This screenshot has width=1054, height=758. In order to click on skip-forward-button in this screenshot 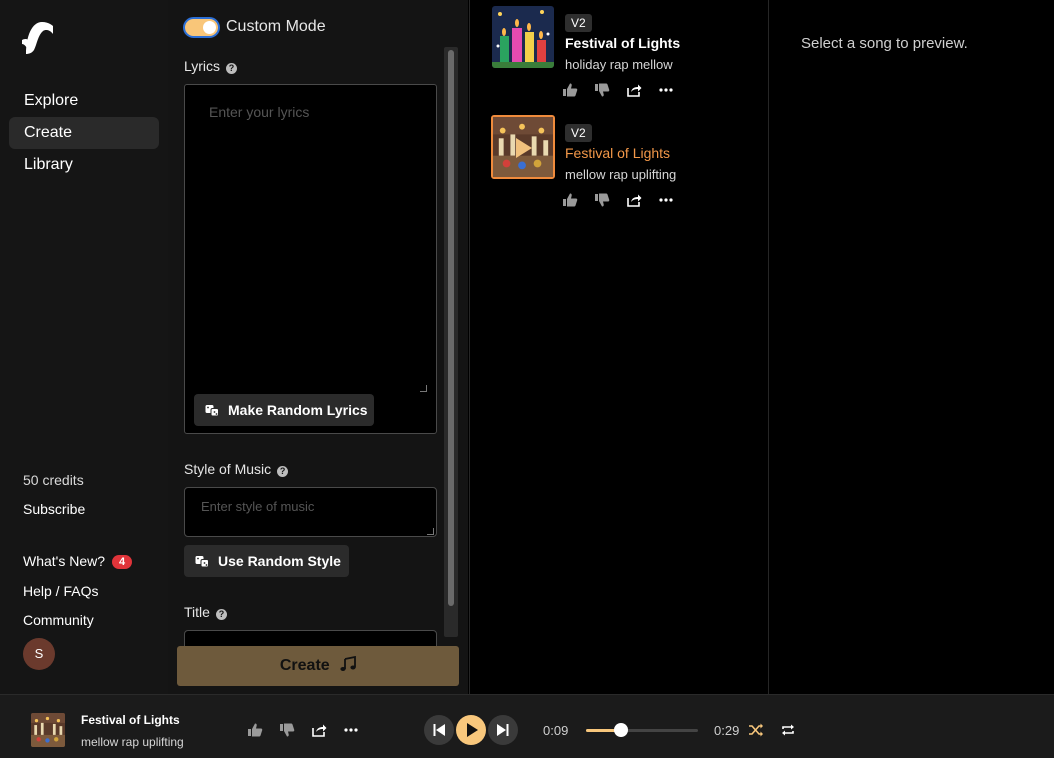, I will do `click(503, 730)`.